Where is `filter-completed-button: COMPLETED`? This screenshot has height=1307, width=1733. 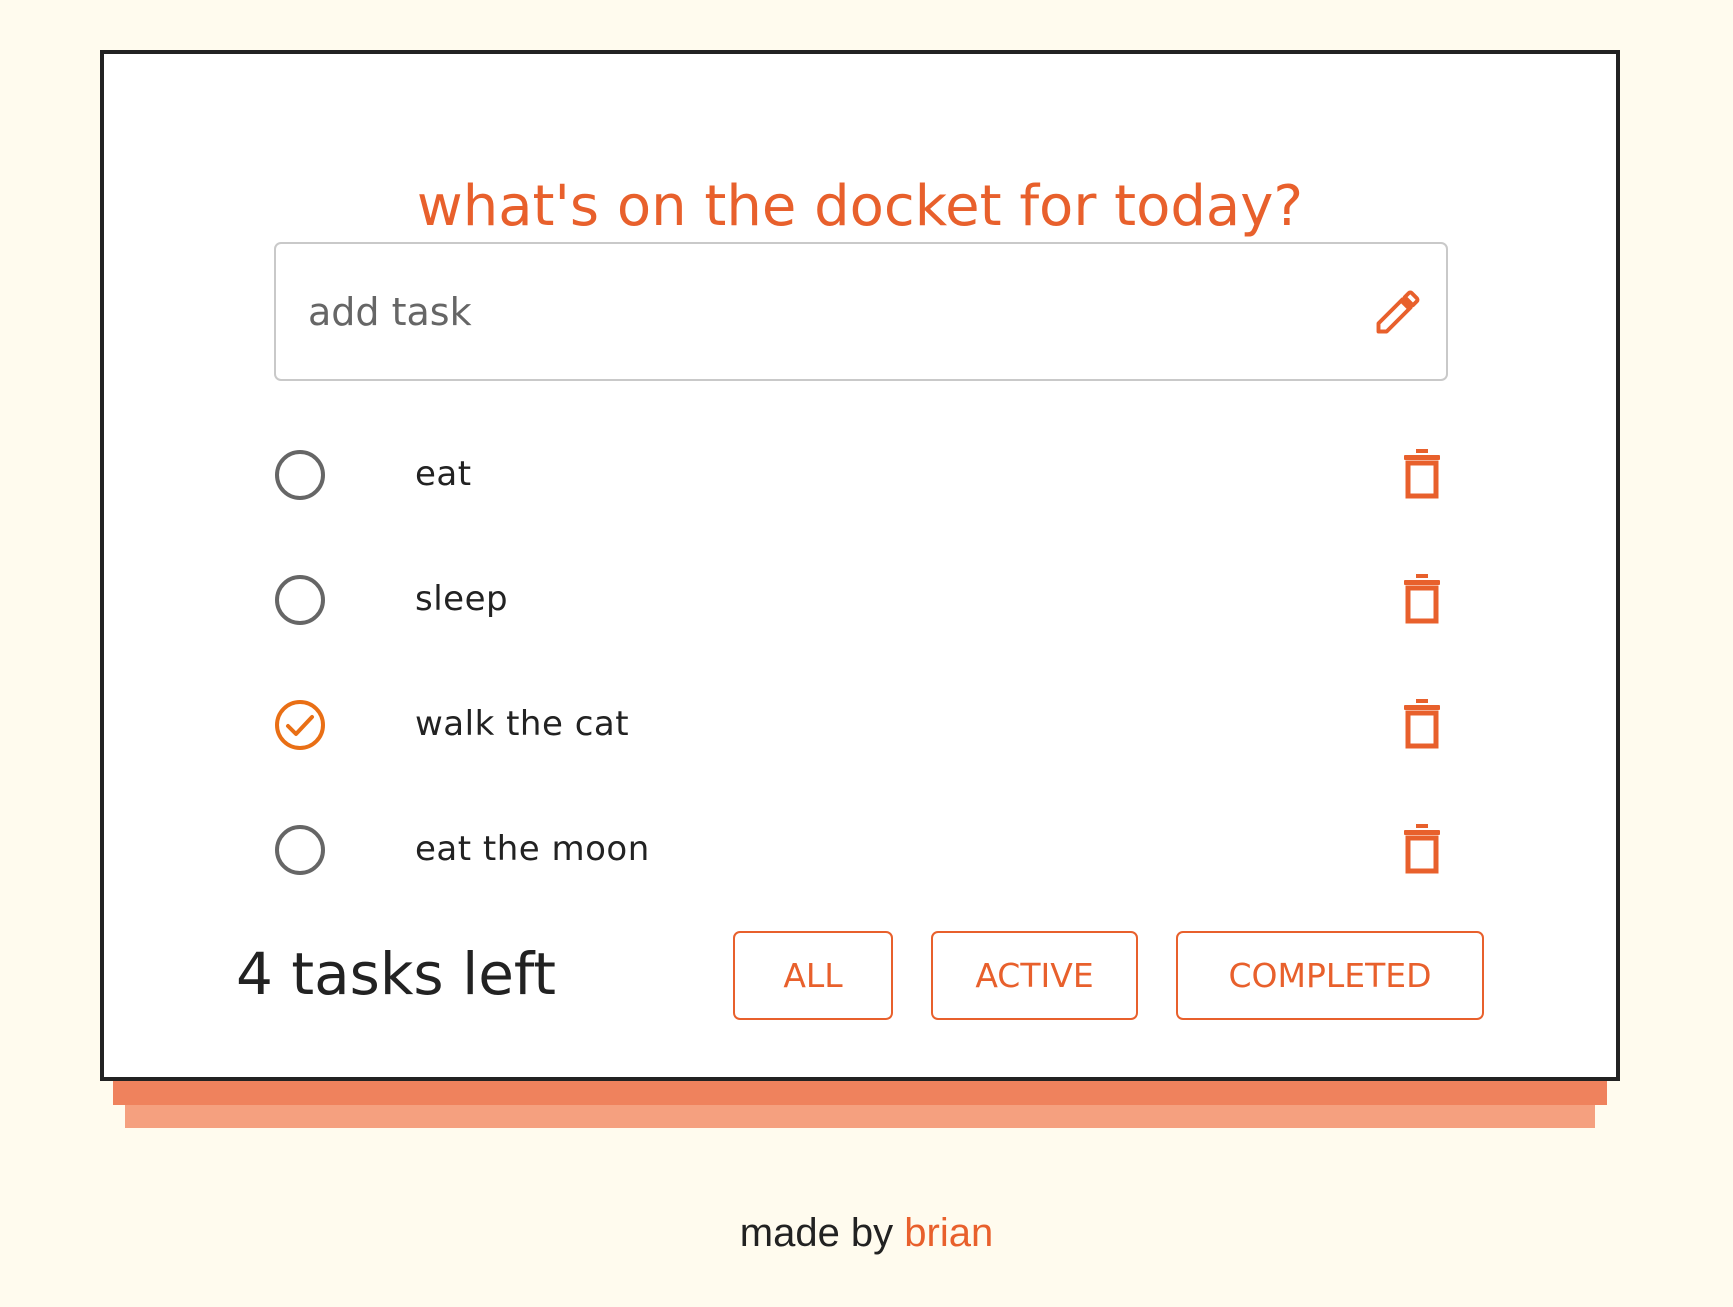 filter-completed-button: COMPLETED is located at coordinates (1330, 975).